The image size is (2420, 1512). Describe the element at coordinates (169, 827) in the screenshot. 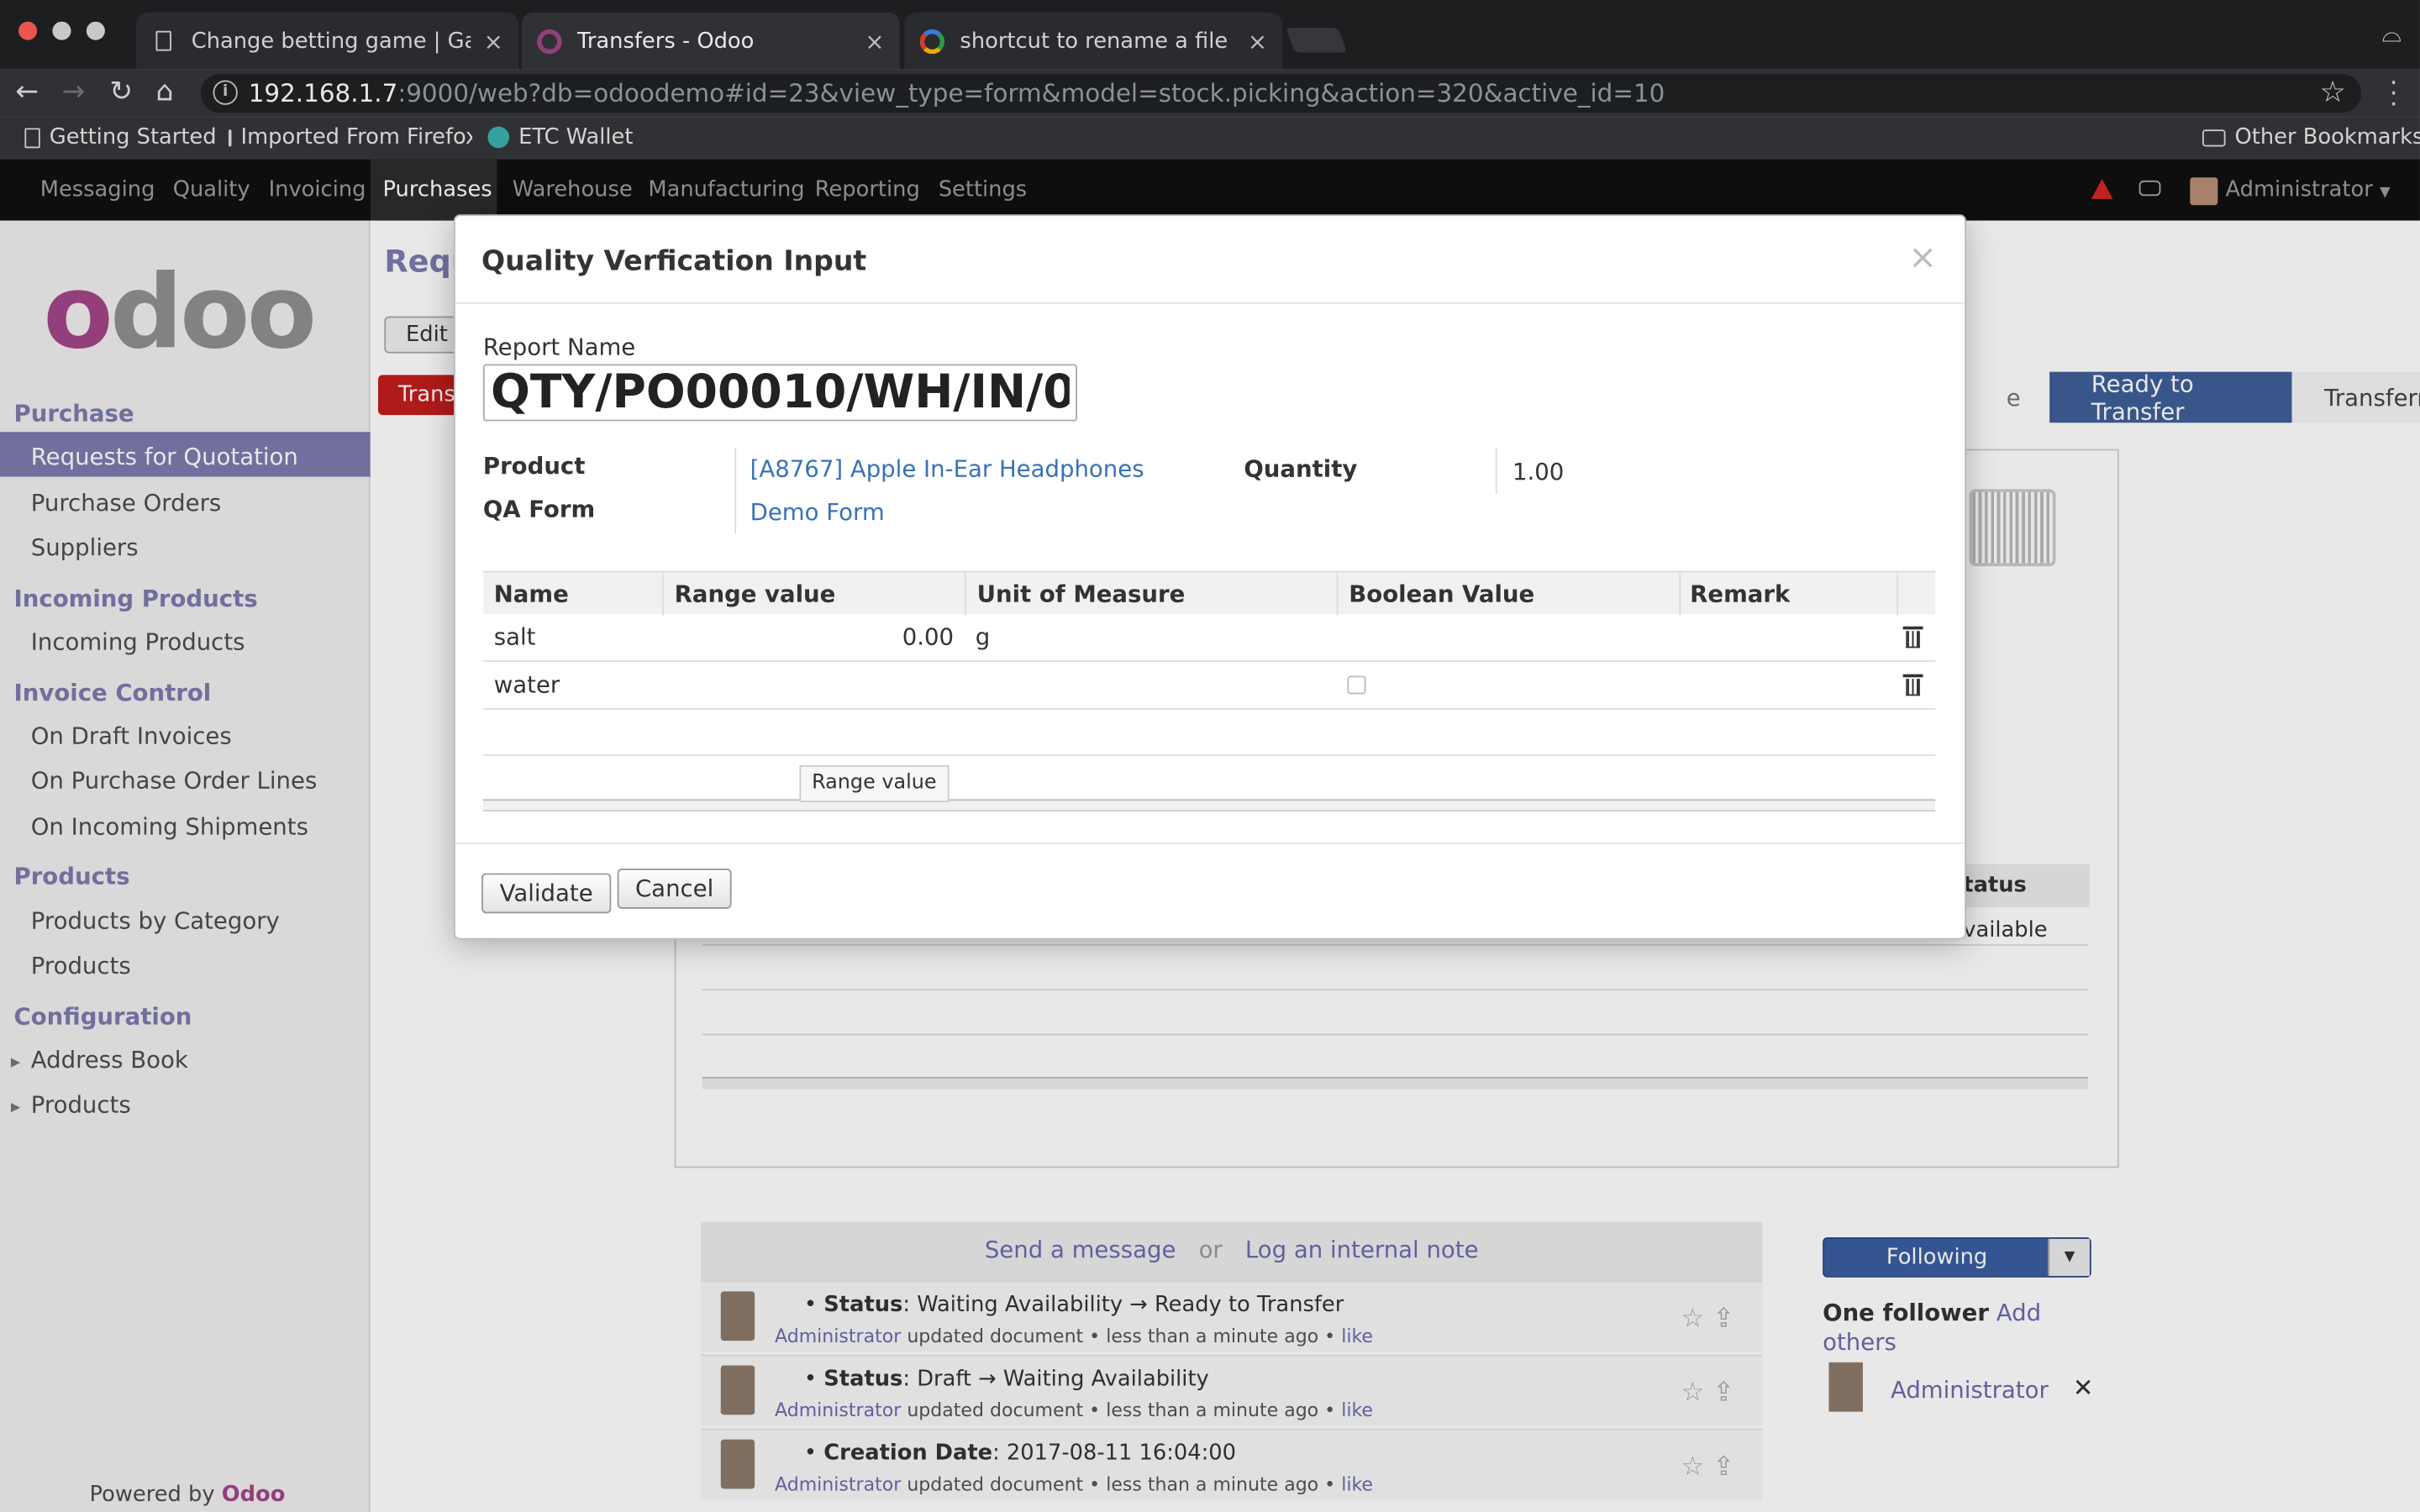

I see `sidebar-item-on-incoming-shipments: On Incoming Shipments` at that location.